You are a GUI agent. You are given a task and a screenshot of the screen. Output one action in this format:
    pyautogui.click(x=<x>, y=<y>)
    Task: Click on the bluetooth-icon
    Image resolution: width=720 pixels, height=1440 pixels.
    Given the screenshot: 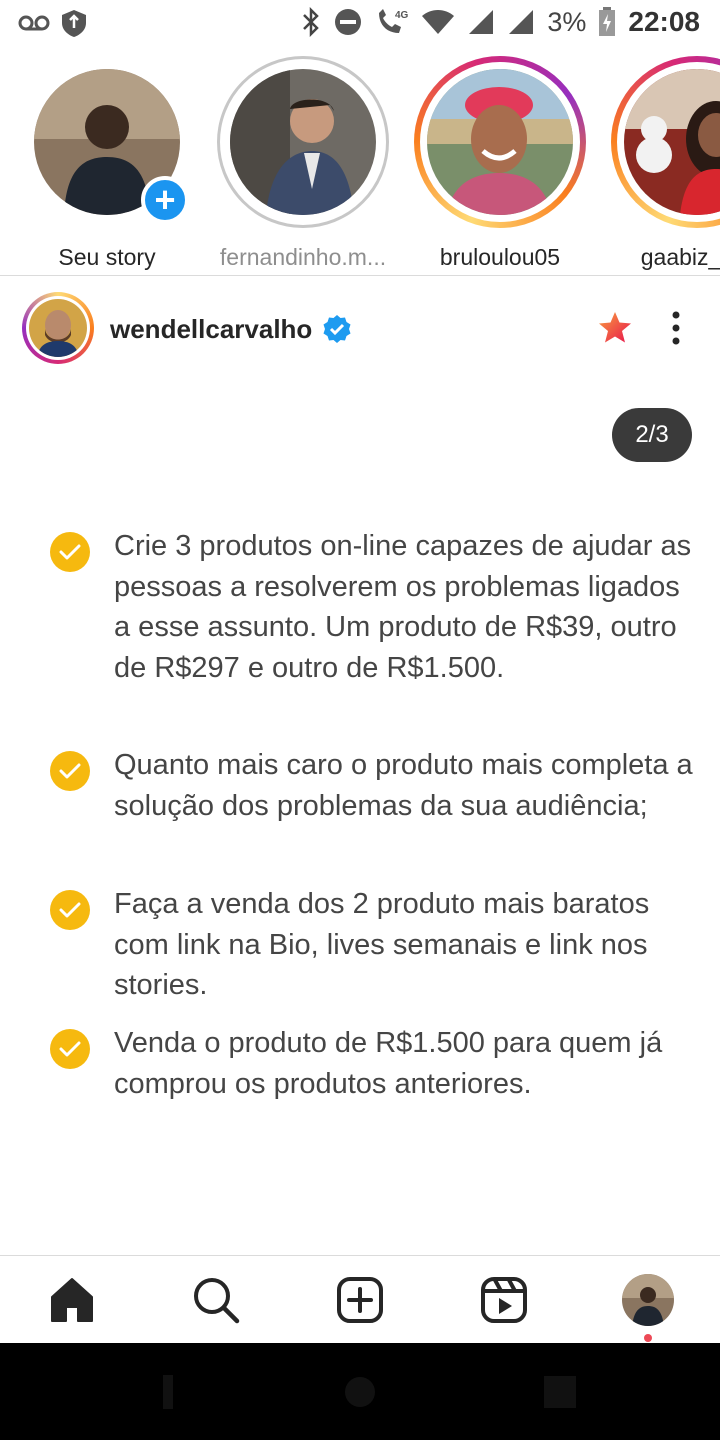 What is the action you would take?
    pyautogui.click(x=311, y=22)
    